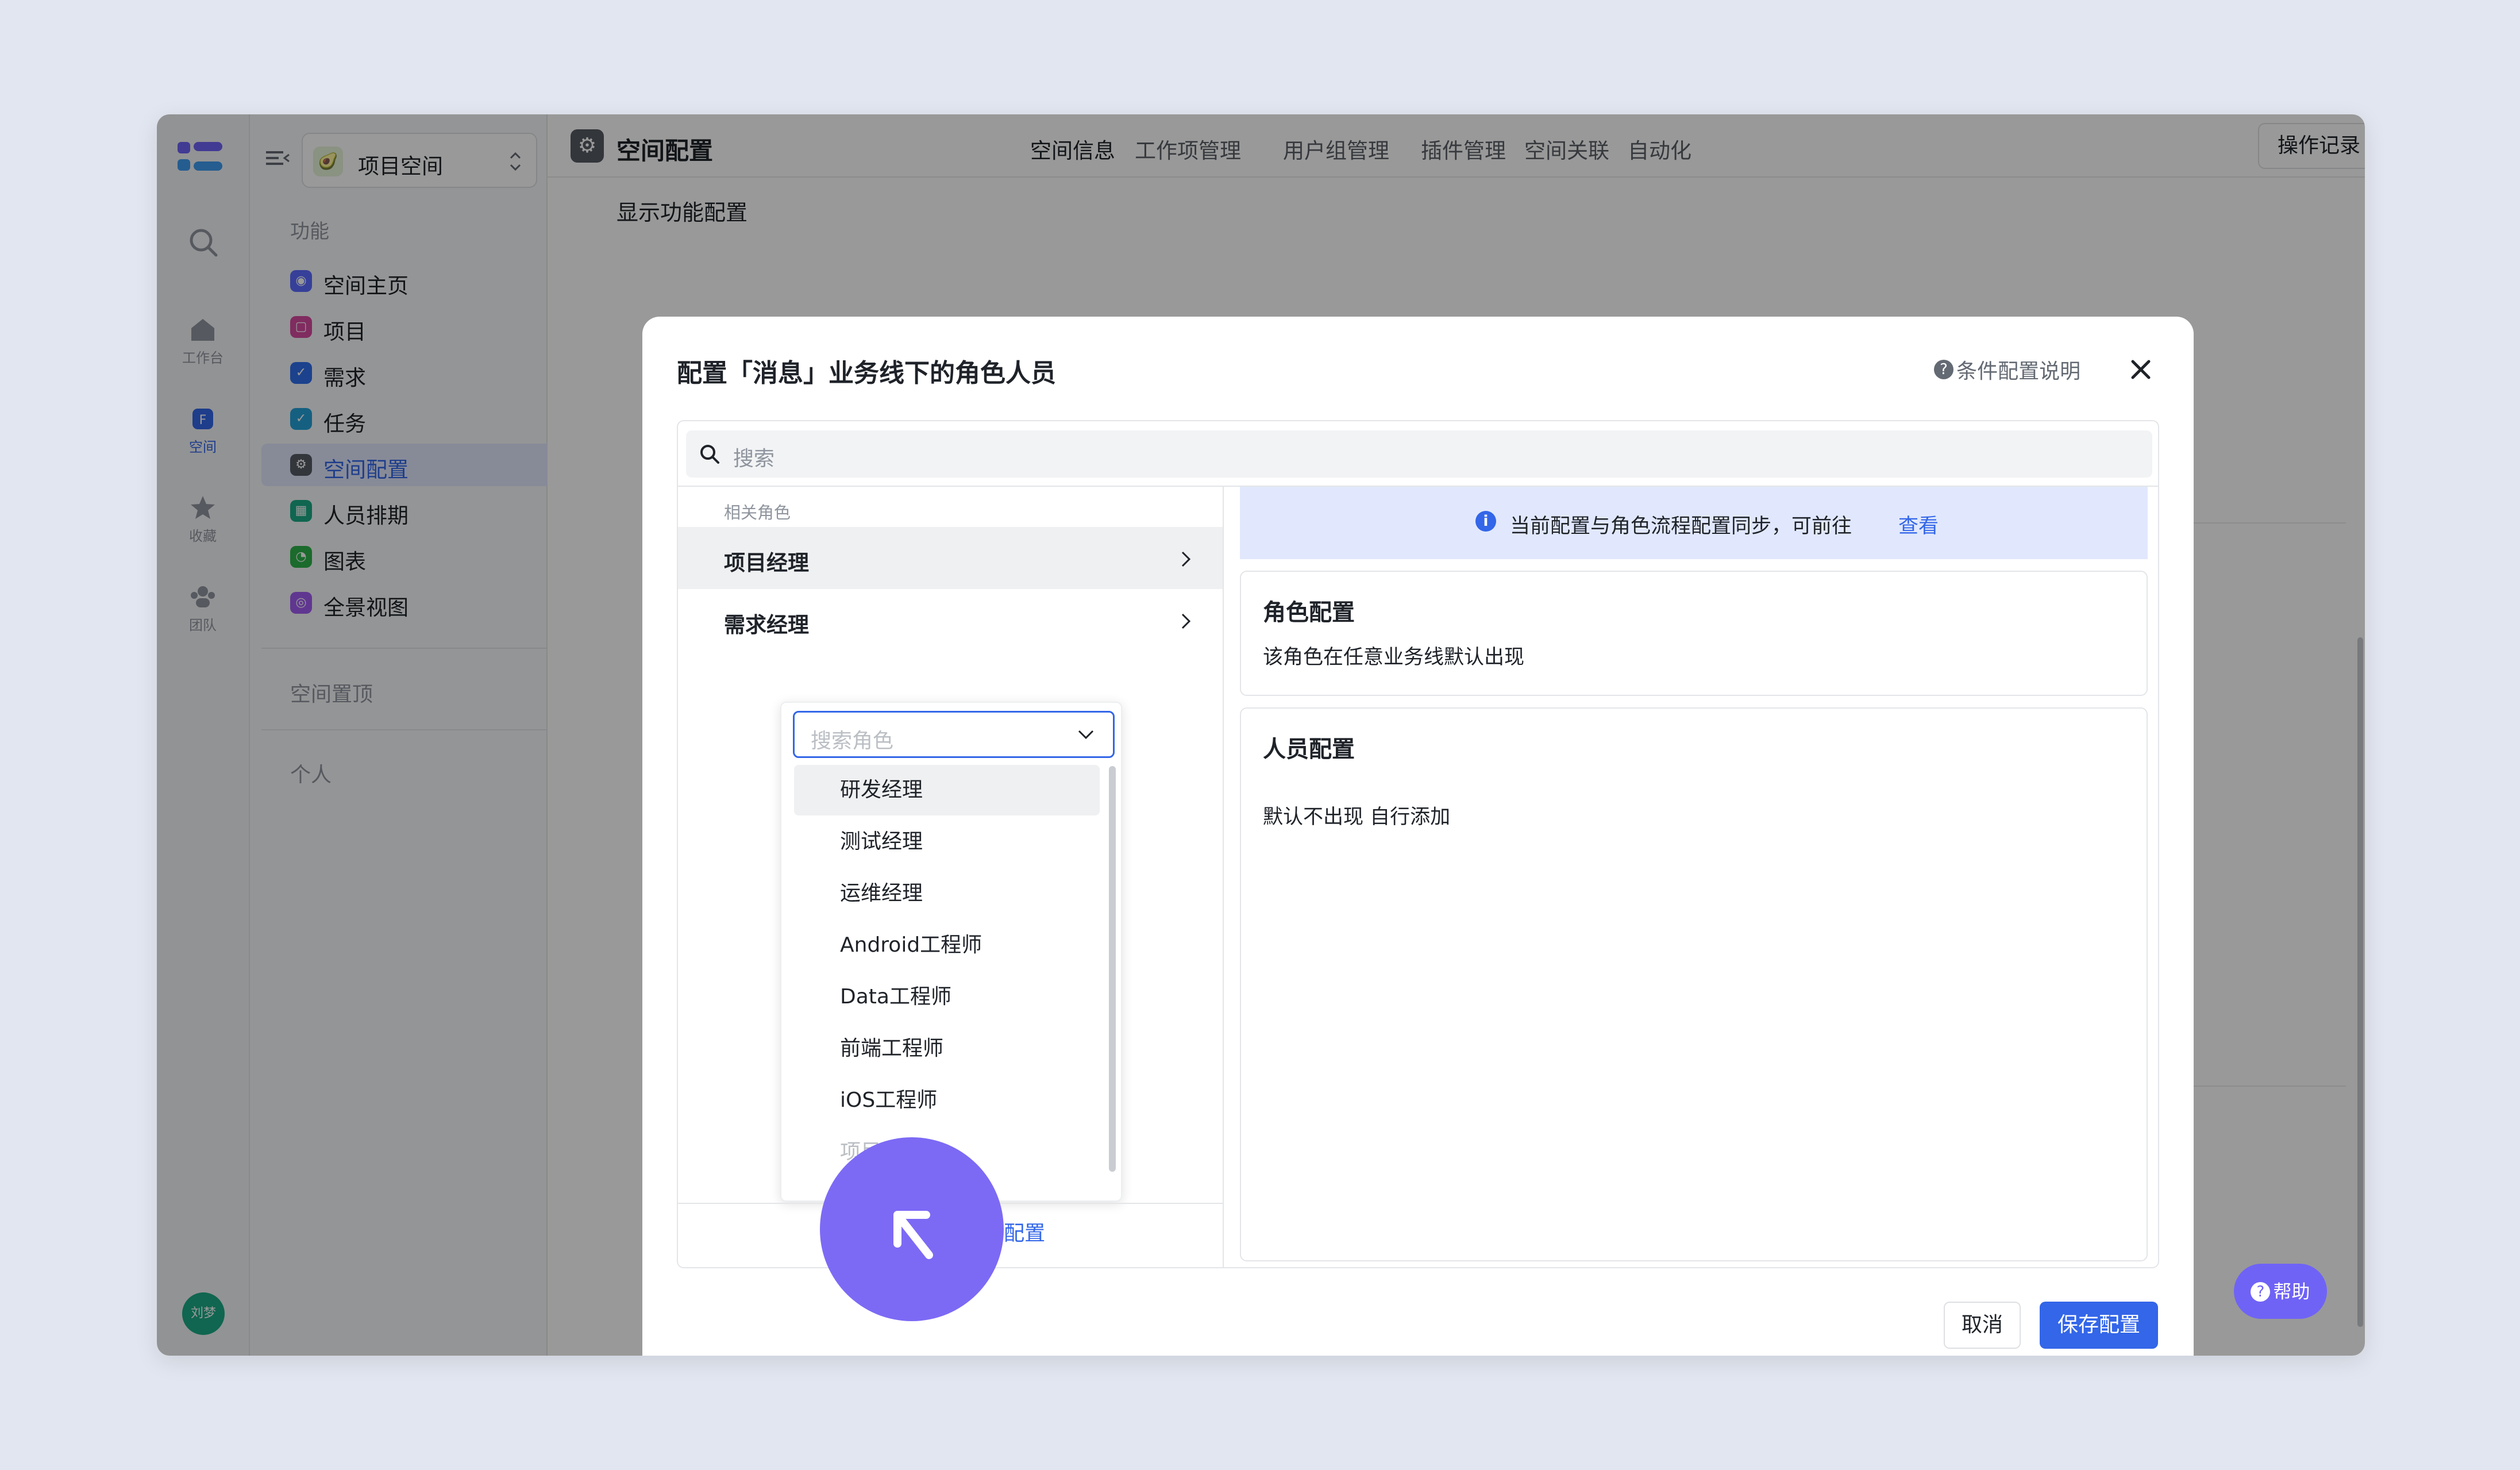 The width and height of the screenshot is (2520, 1470). I want to click on cancel-button-label: 取消, so click(1982, 1325).